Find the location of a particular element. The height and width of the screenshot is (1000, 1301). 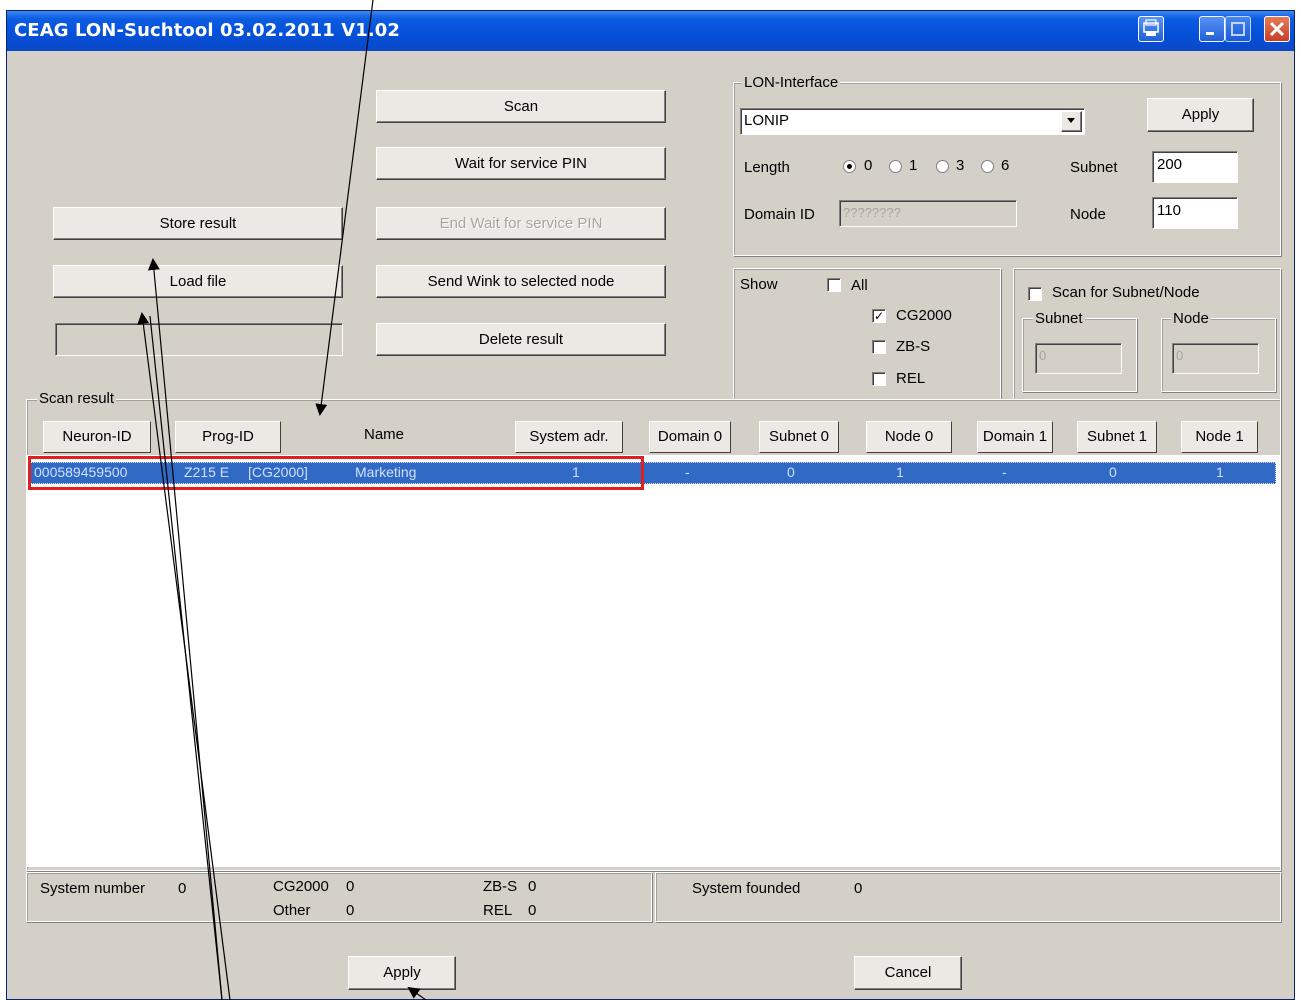

arrow-to-store-result is located at coordinates (185, 629).